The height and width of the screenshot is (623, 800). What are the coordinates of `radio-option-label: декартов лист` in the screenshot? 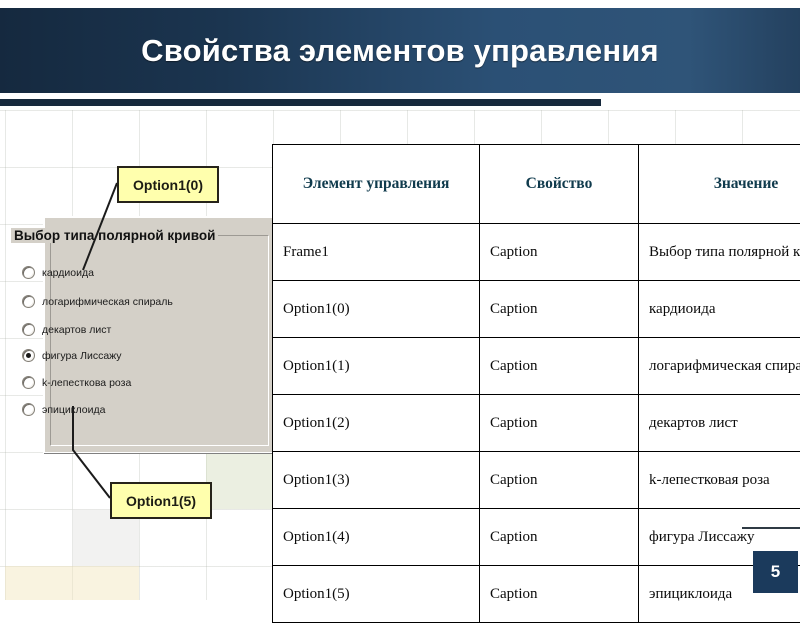 It's located at (76, 330).